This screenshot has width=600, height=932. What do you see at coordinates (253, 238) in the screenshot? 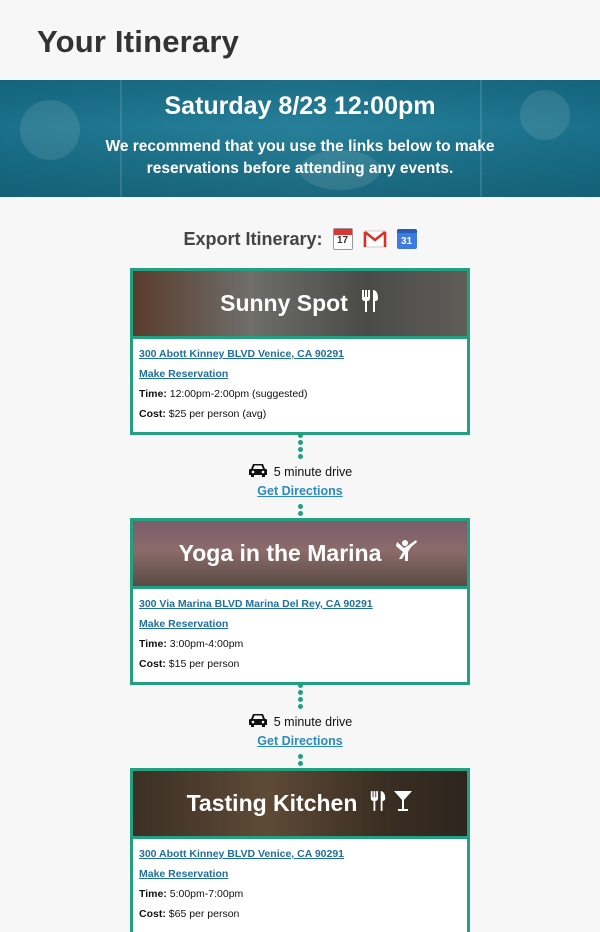
I see `export-label: Export Itinerary:` at bounding box center [253, 238].